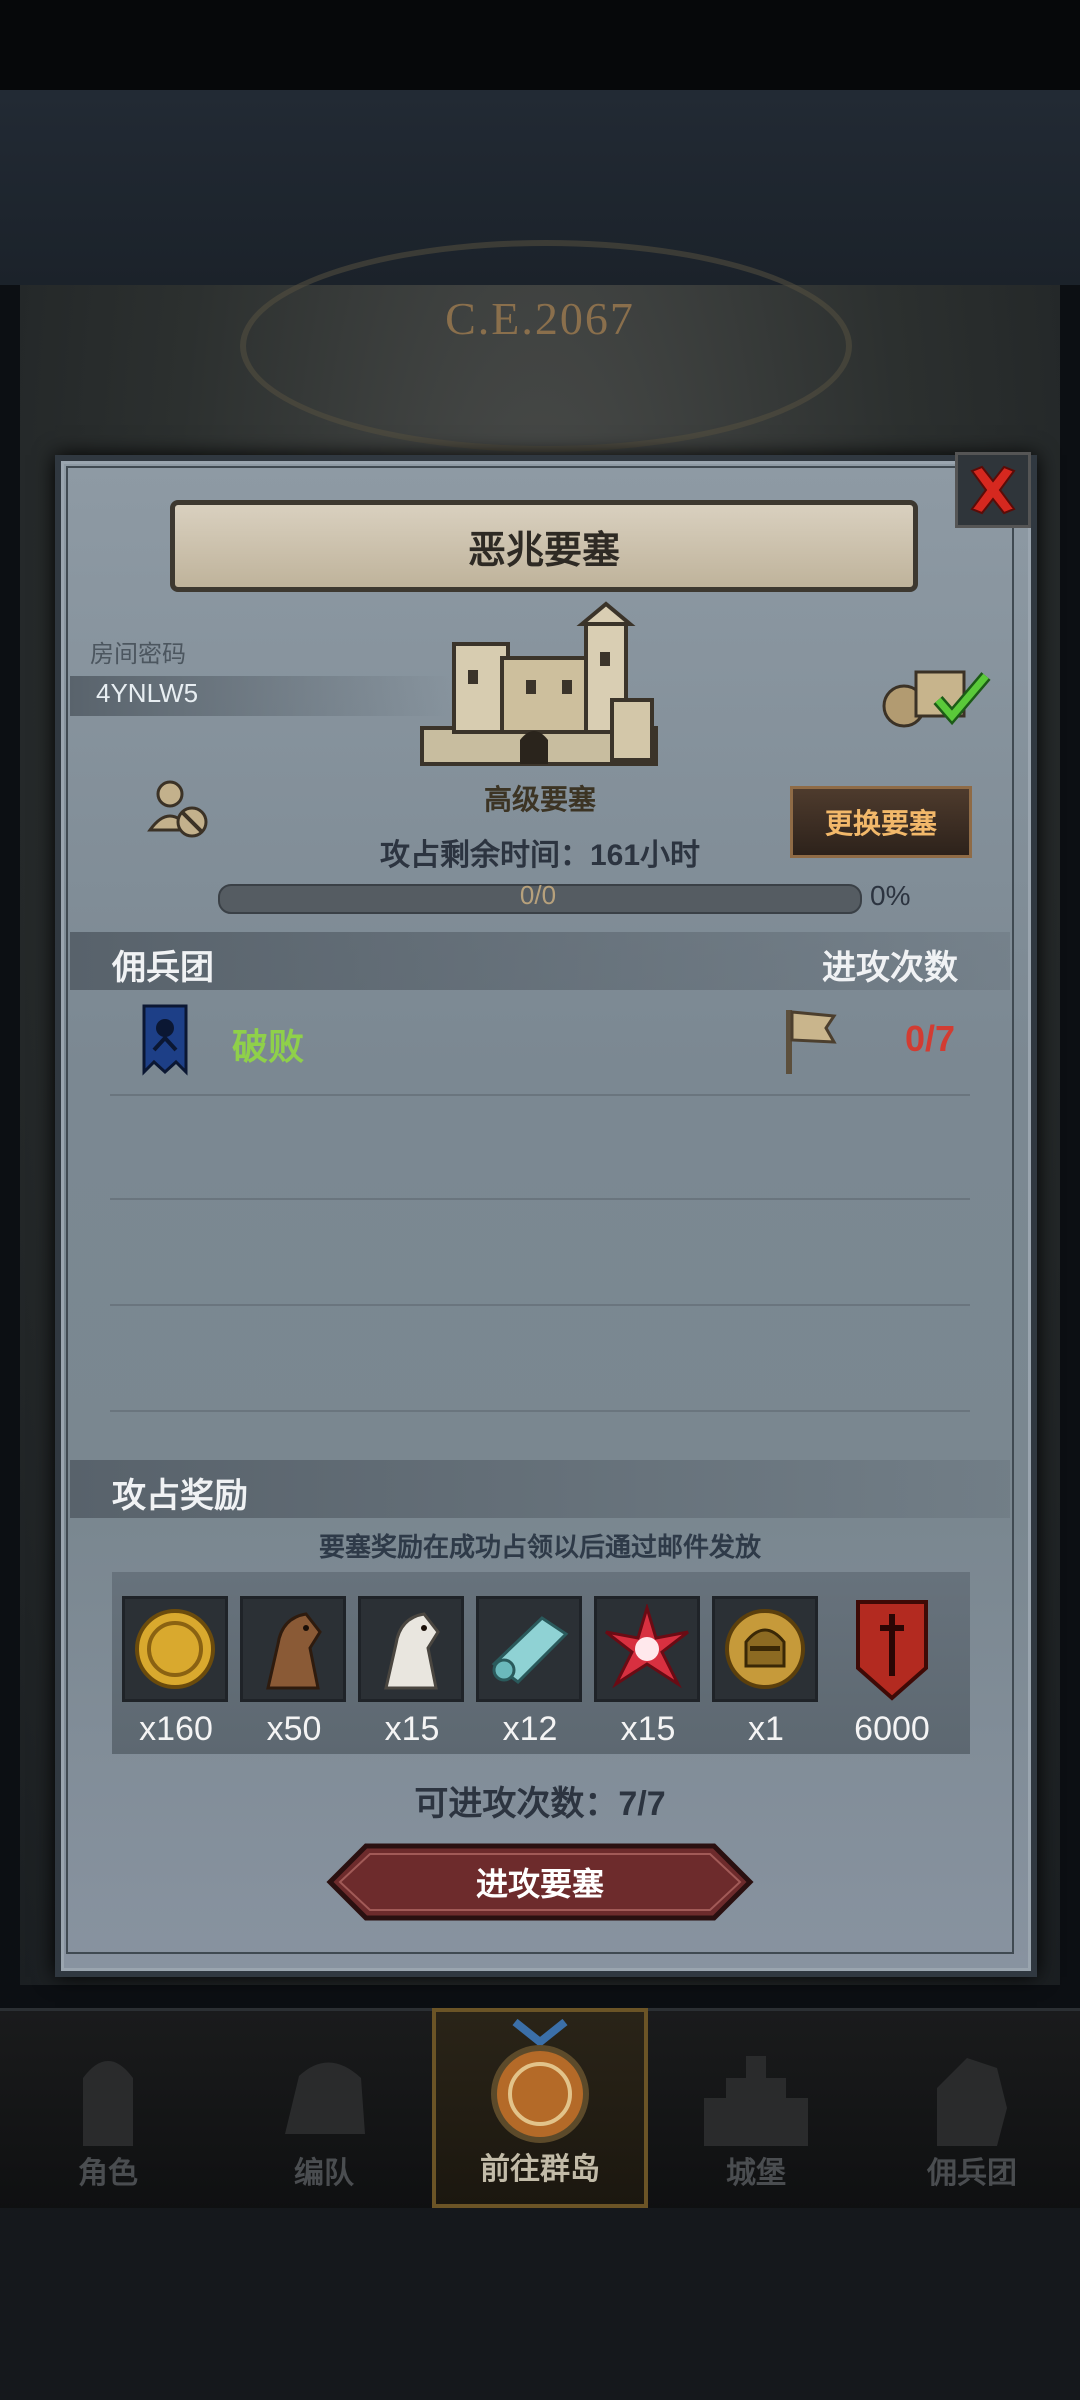 The image size is (1080, 2400). I want to click on status-bar, so click(540, 45).